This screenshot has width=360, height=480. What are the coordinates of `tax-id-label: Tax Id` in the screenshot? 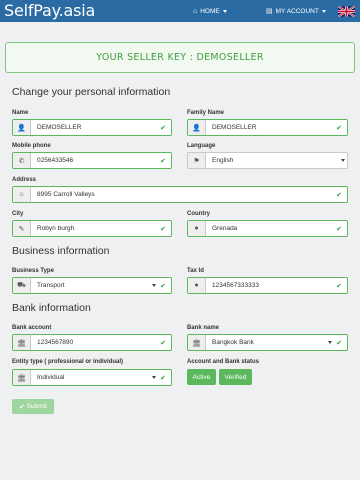 It's located at (195, 271).